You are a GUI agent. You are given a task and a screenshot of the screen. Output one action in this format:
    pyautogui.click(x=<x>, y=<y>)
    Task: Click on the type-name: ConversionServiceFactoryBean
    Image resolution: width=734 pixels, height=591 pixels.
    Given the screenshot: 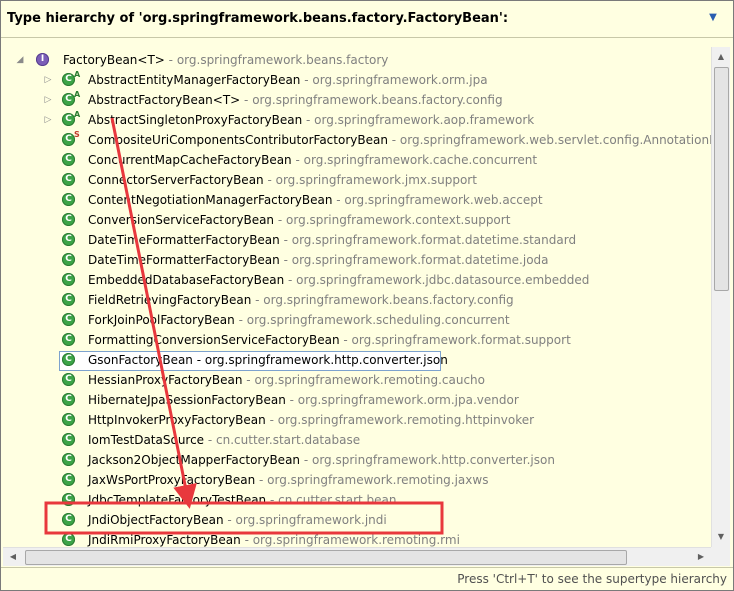 What is the action you would take?
    pyautogui.click(x=181, y=220)
    